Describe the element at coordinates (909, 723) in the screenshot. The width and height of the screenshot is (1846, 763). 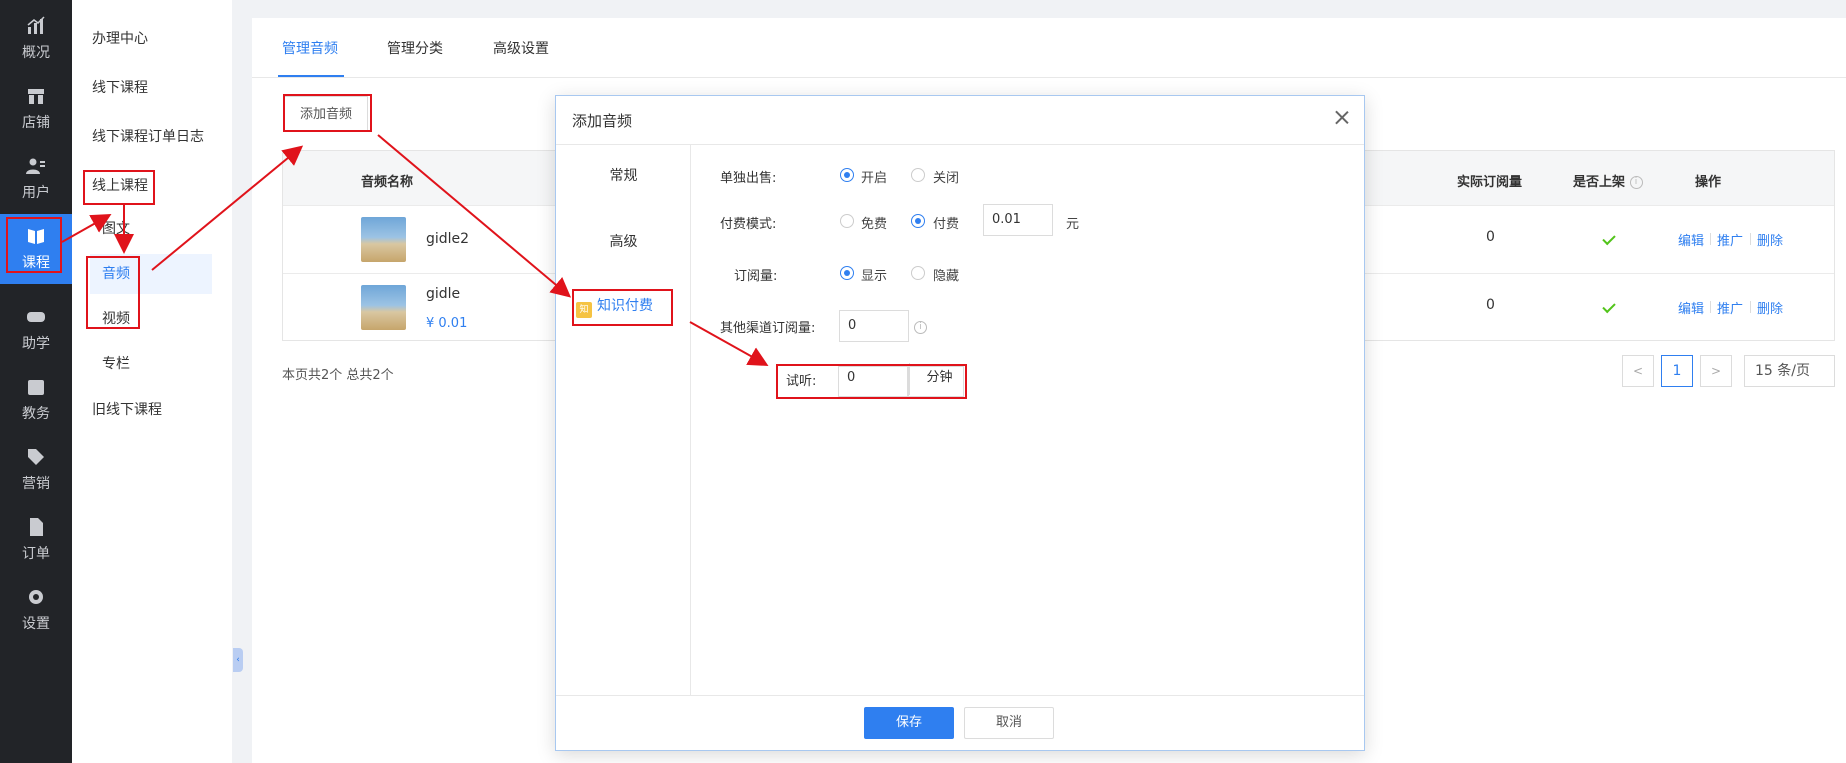
I see `save-button: 保存` at that location.